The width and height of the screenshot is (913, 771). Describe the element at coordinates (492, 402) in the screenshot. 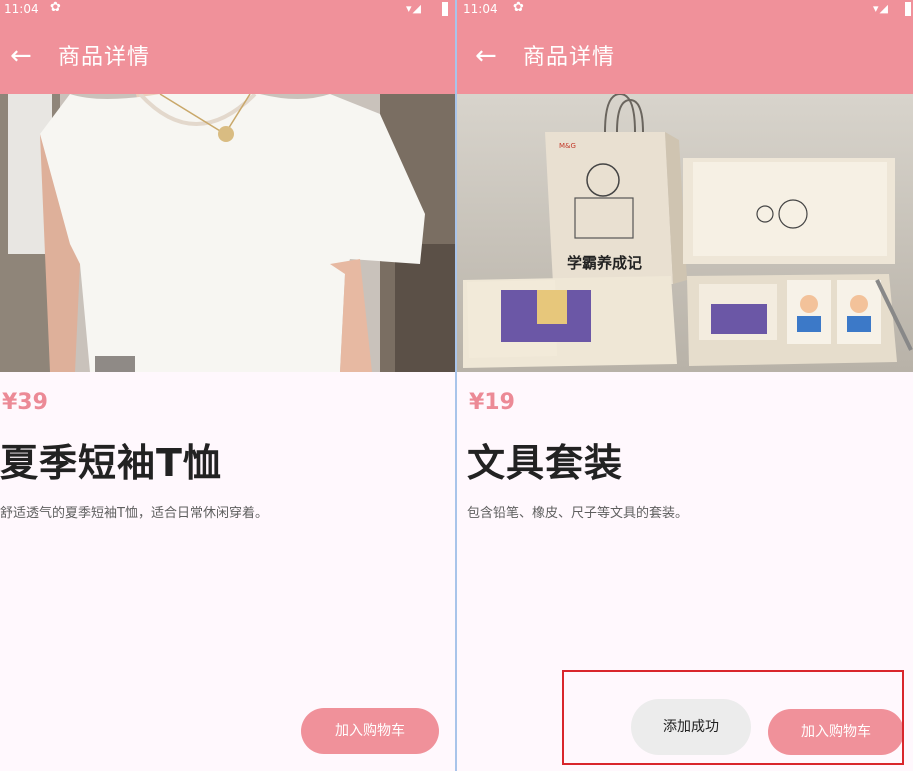

I see `product-price: ¥19` at that location.